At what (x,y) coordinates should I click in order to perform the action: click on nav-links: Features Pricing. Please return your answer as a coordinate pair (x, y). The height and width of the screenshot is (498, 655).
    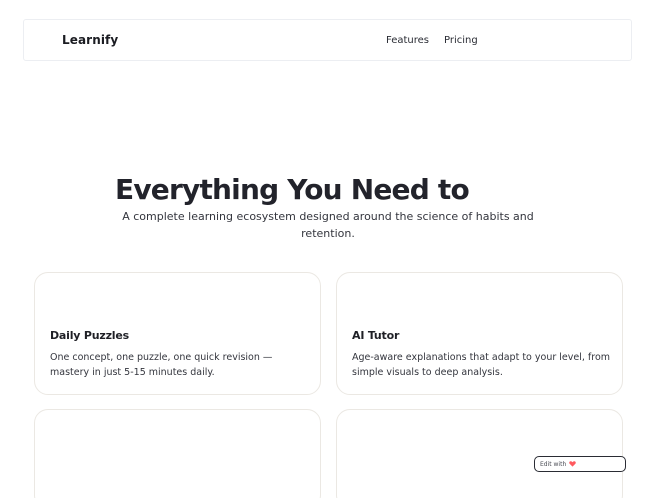
    Looking at the image, I should click on (432, 40).